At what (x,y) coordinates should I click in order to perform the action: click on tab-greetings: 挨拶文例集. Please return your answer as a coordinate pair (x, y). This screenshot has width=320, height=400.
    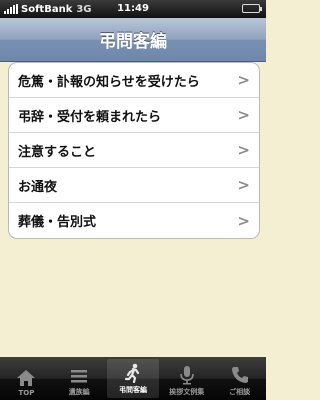
    Looking at the image, I should click on (186, 378).